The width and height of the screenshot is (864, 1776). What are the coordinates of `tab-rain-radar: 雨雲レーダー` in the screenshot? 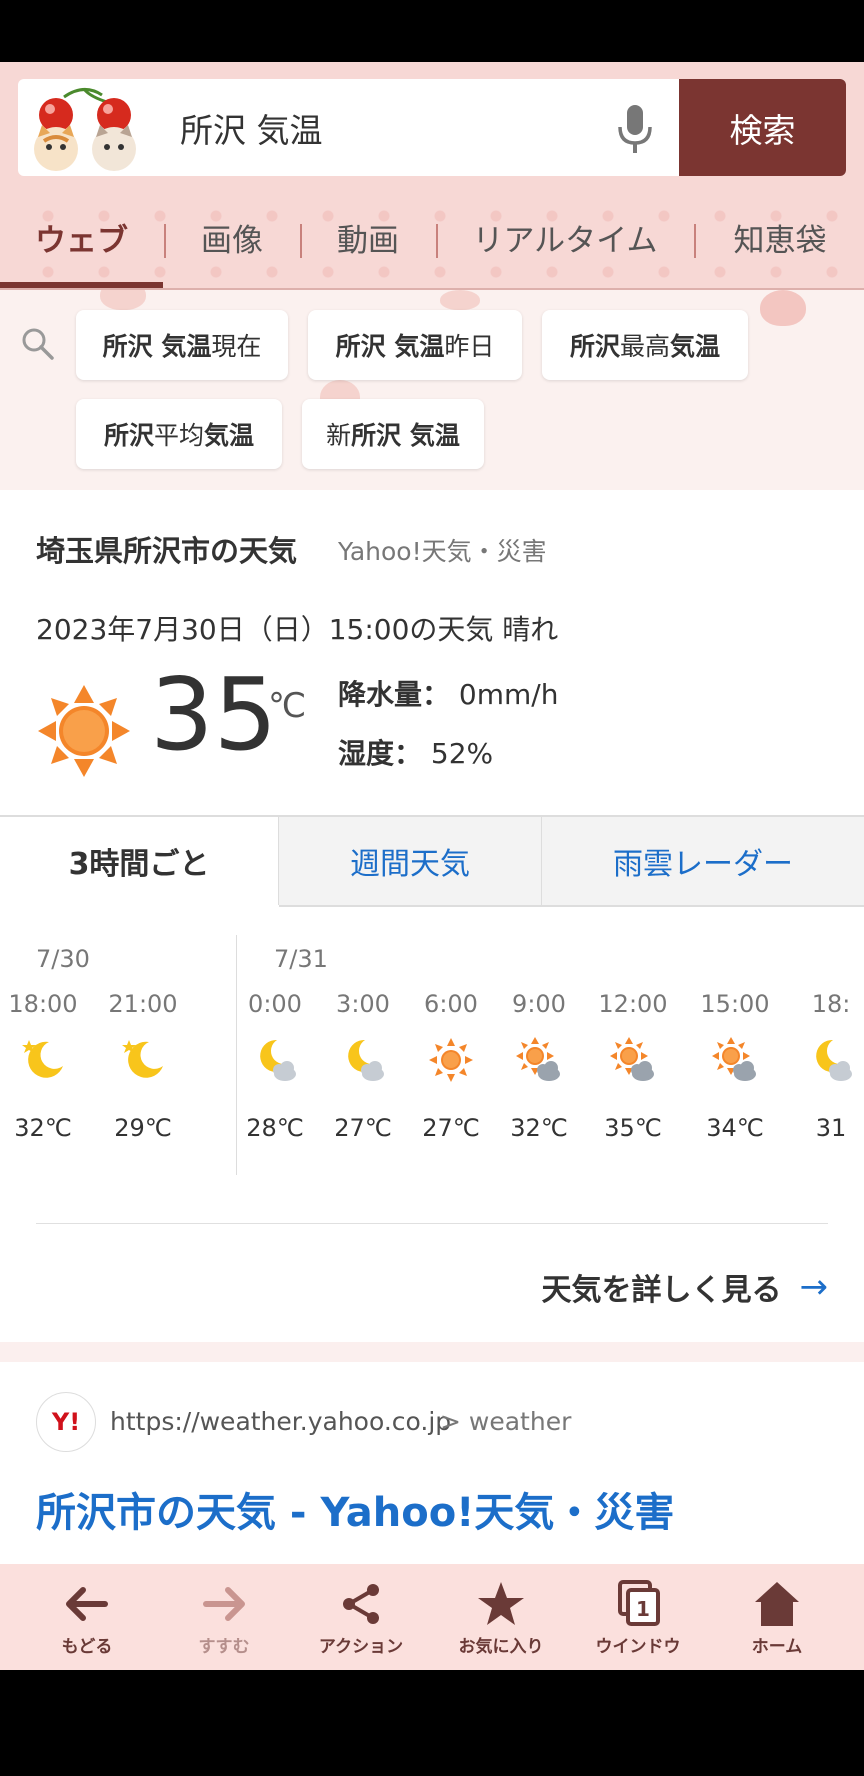 It's located at (703, 862).